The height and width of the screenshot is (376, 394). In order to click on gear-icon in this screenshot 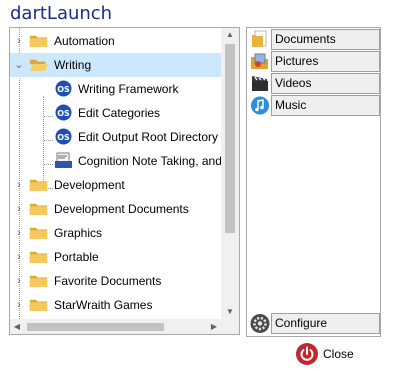, I will do `click(260, 323)`.